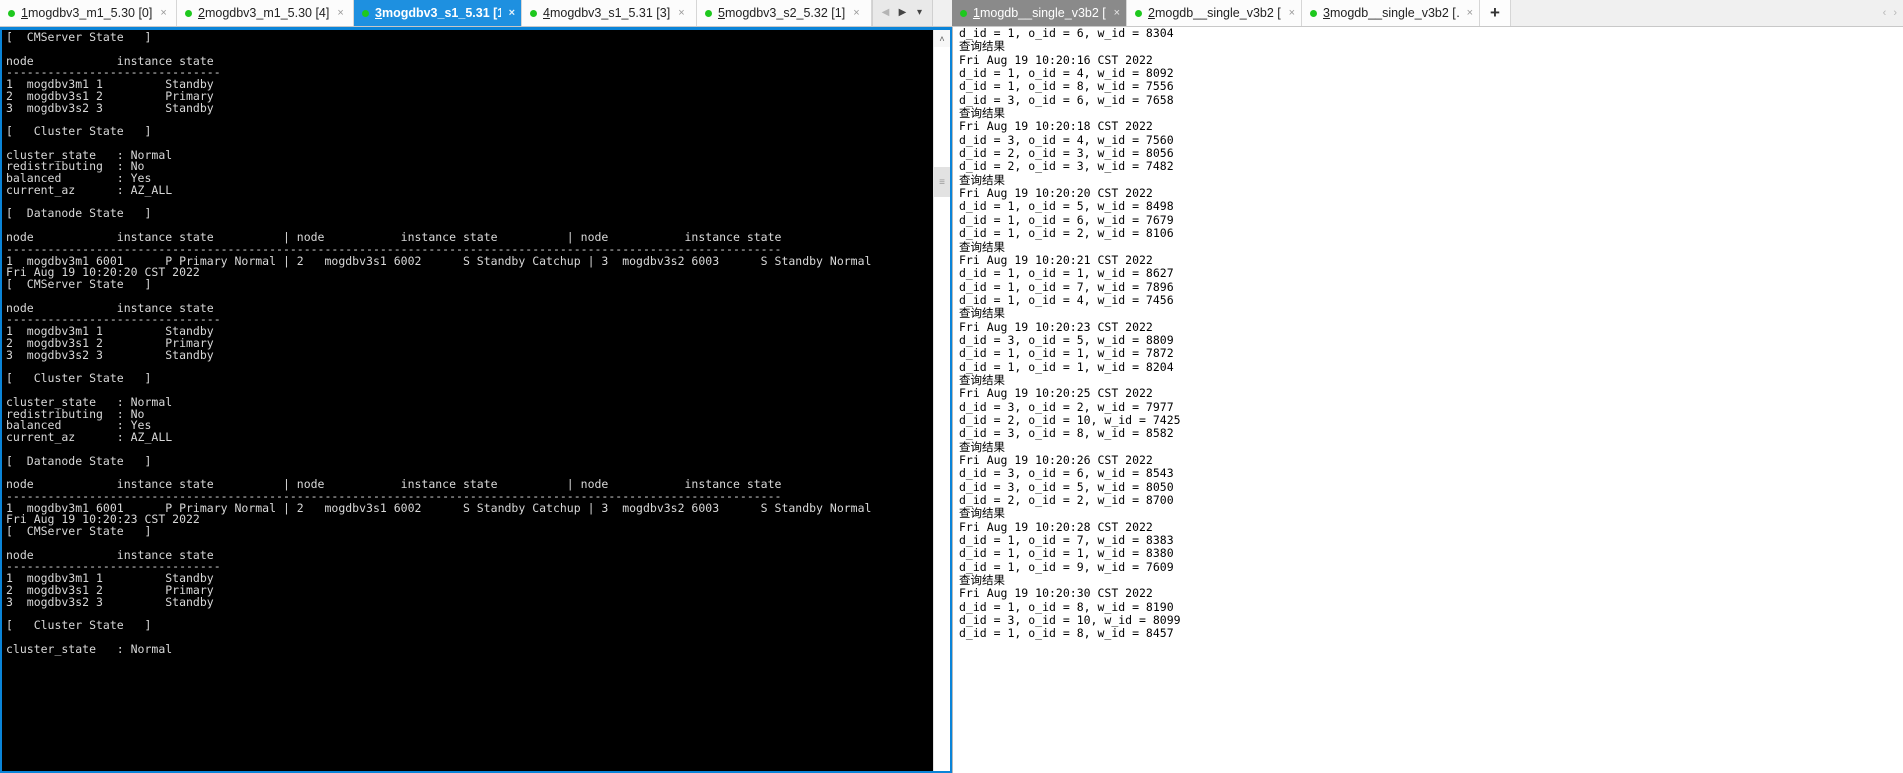  Describe the element at coordinates (942, 182) in the screenshot. I see `scrollbar-thumb: ≡` at that location.